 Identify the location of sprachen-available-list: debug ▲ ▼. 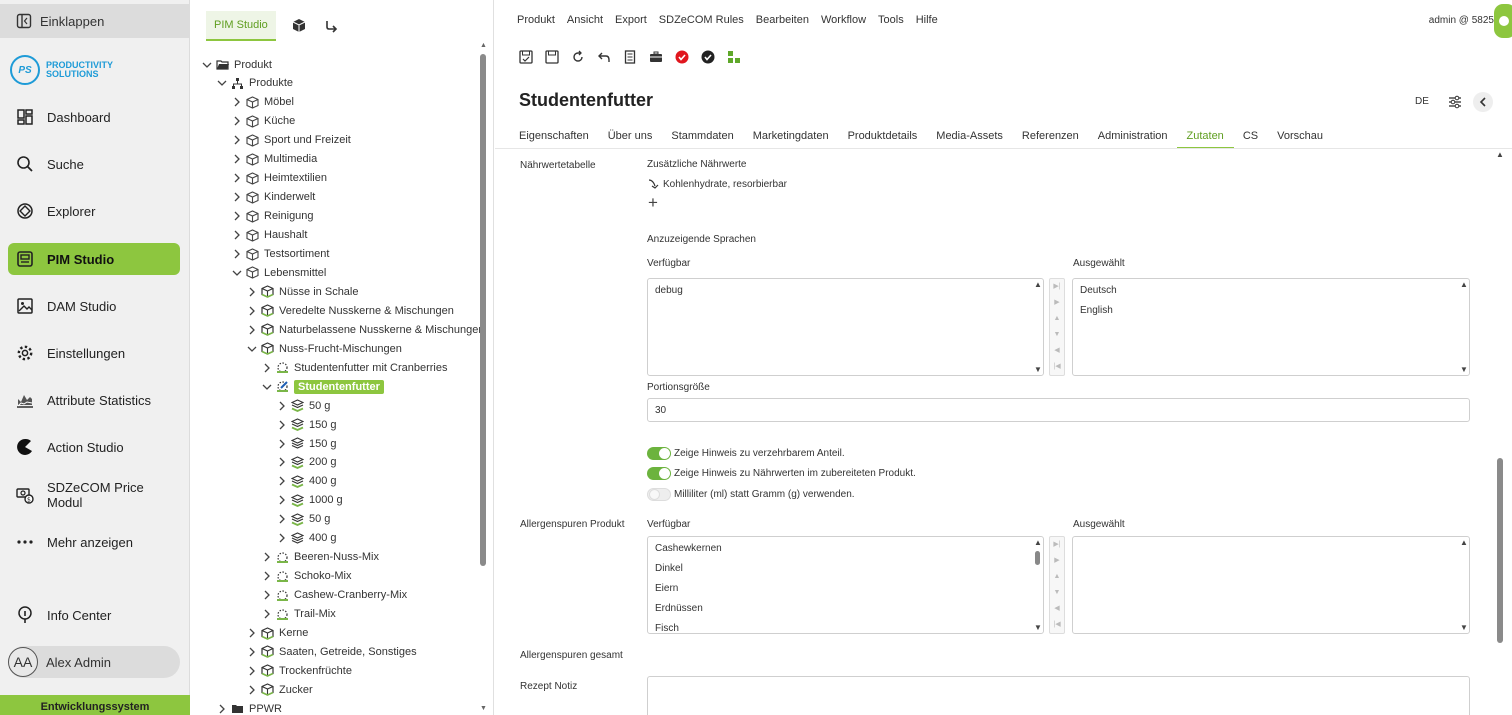
(845, 327).